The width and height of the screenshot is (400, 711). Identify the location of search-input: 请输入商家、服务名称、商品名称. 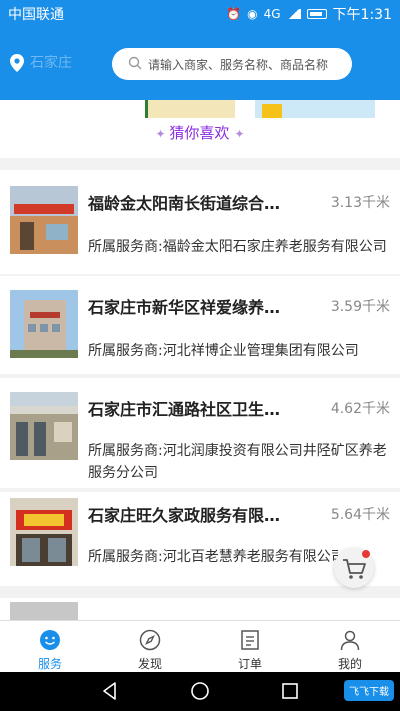
(232, 64).